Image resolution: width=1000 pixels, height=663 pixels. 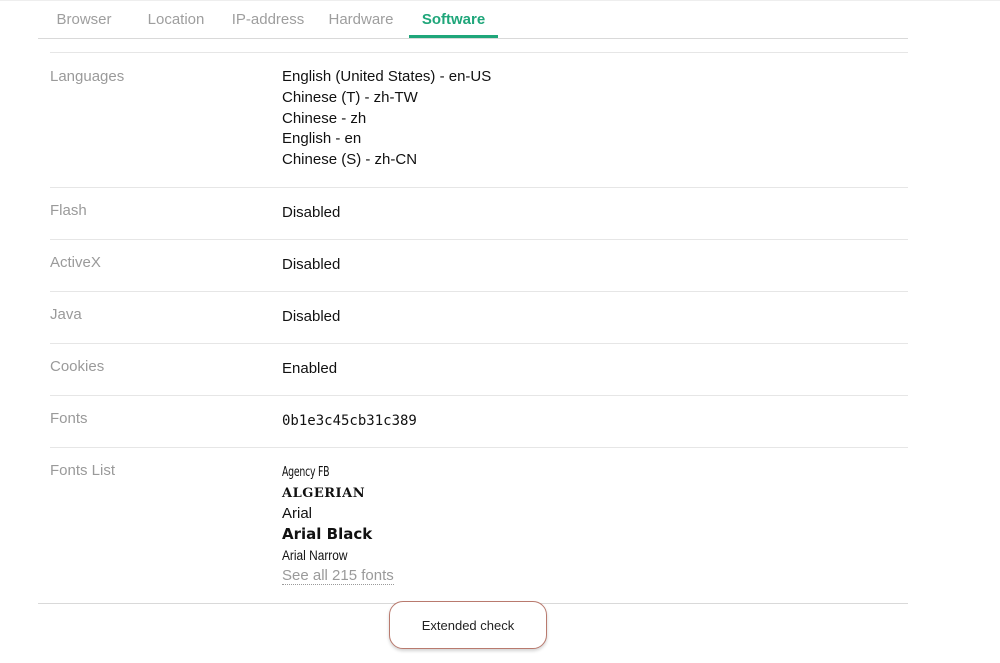 What do you see at coordinates (268, 24) in the screenshot?
I see `tab-ip-address: IP-address` at bounding box center [268, 24].